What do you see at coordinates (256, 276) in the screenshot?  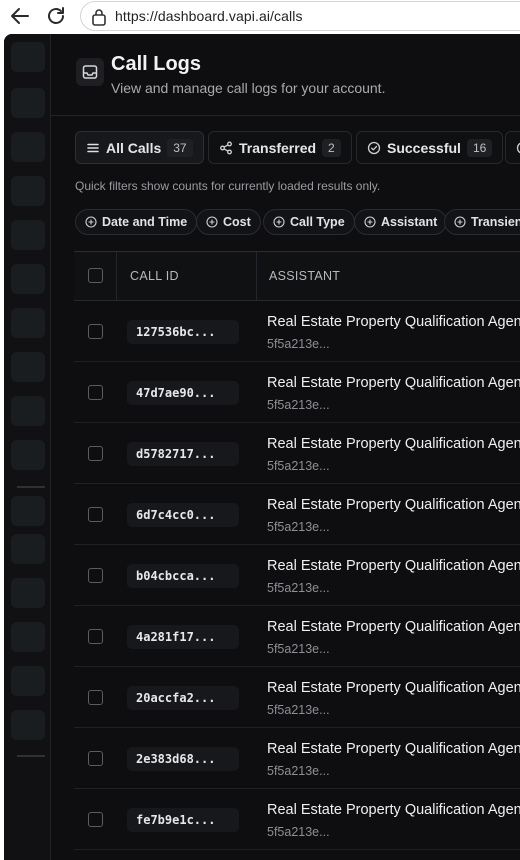 I see `column-divider` at bounding box center [256, 276].